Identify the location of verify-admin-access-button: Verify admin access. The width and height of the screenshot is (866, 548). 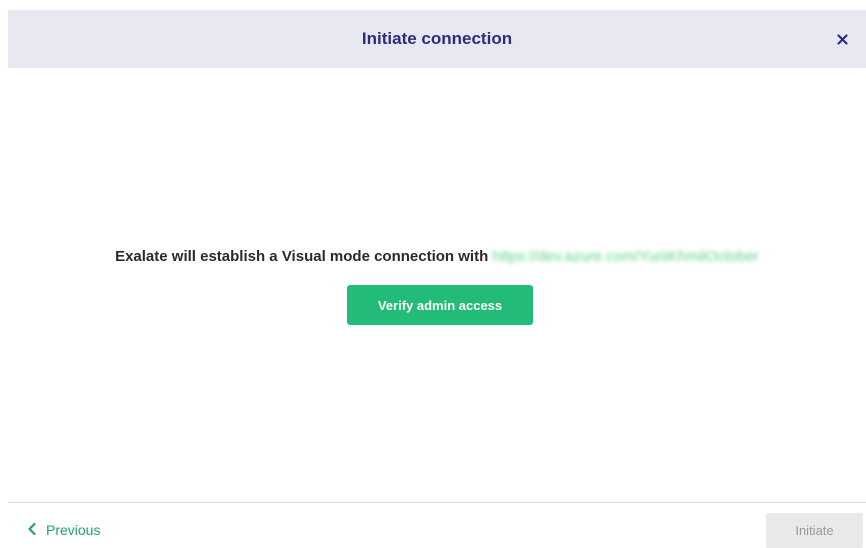
(440, 305).